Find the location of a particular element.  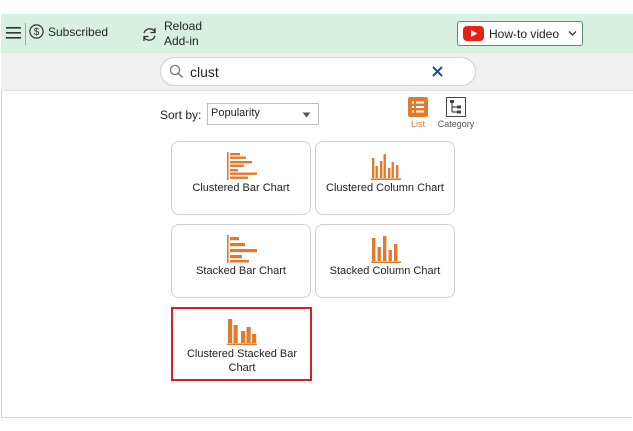

clustered-stacked-bar-chart-icon is located at coordinates (242, 332).